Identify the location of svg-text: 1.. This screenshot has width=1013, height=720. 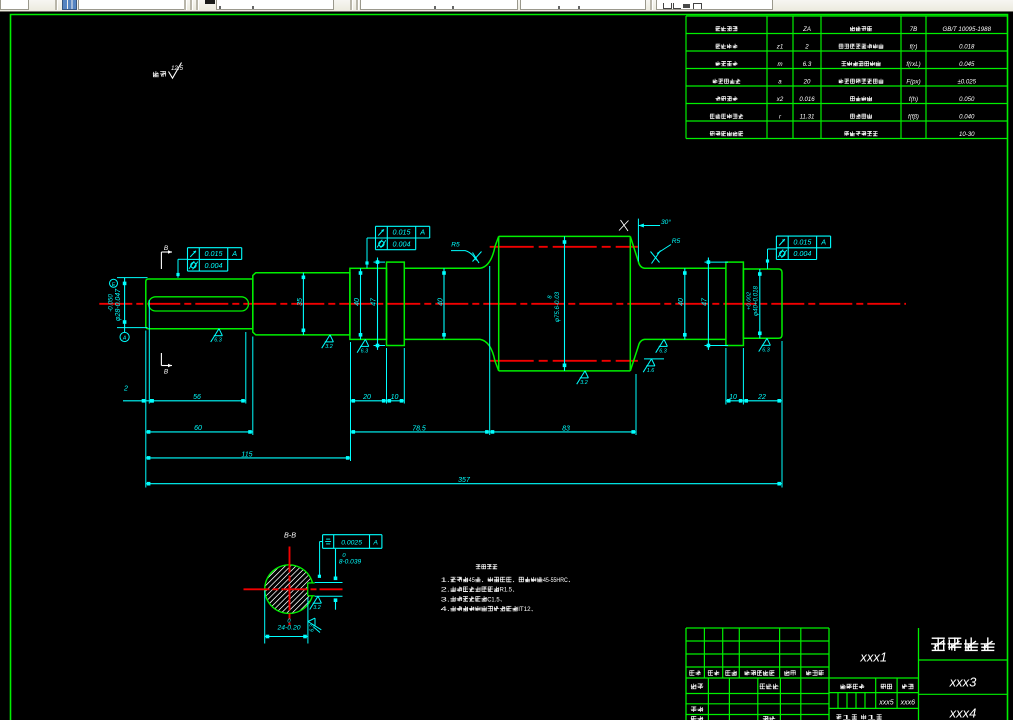
(446, 580).